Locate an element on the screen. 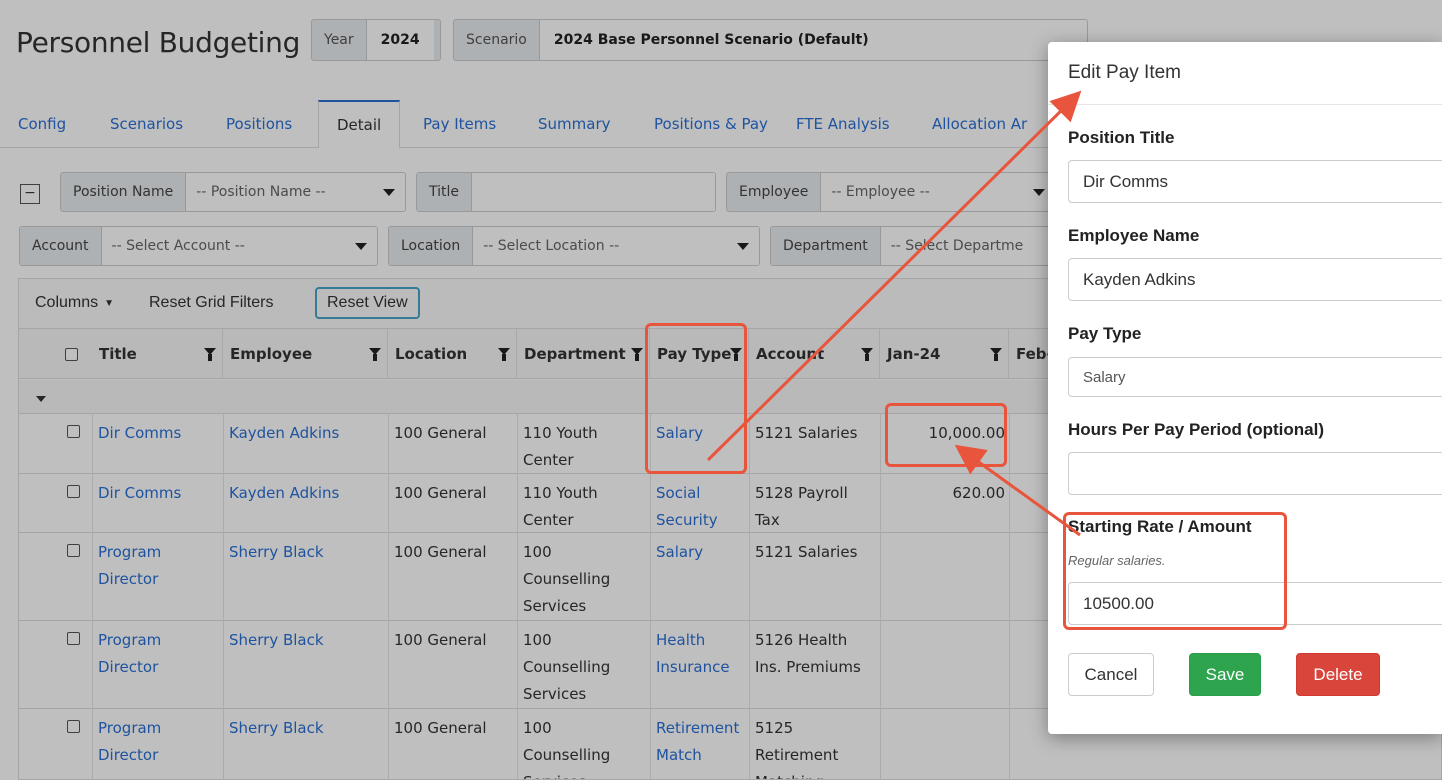  hours-field is located at coordinates (1255, 473).